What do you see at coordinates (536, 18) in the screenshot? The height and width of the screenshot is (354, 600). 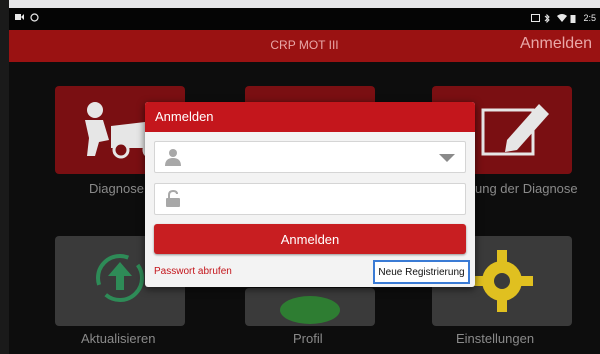 I see `screenshot-icon` at bounding box center [536, 18].